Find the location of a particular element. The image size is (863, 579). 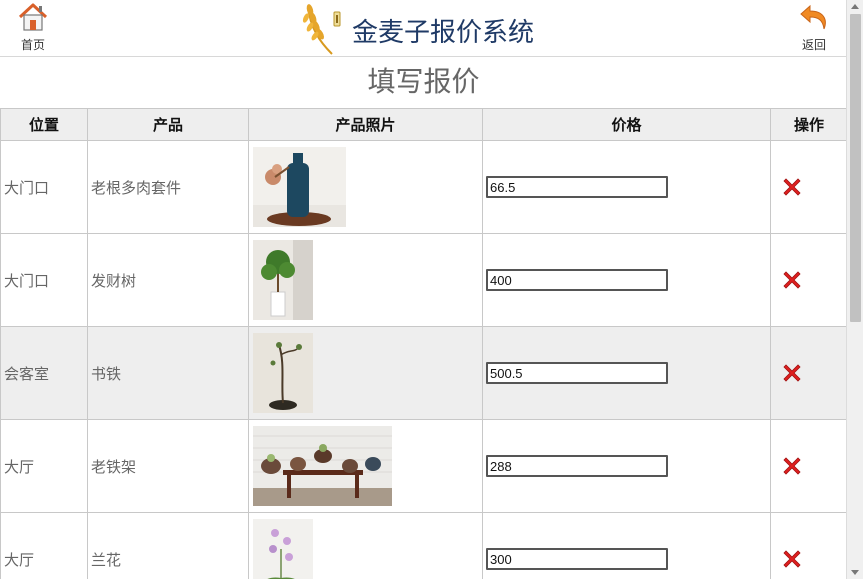

vertical-scrollbar is located at coordinates (854, 289).